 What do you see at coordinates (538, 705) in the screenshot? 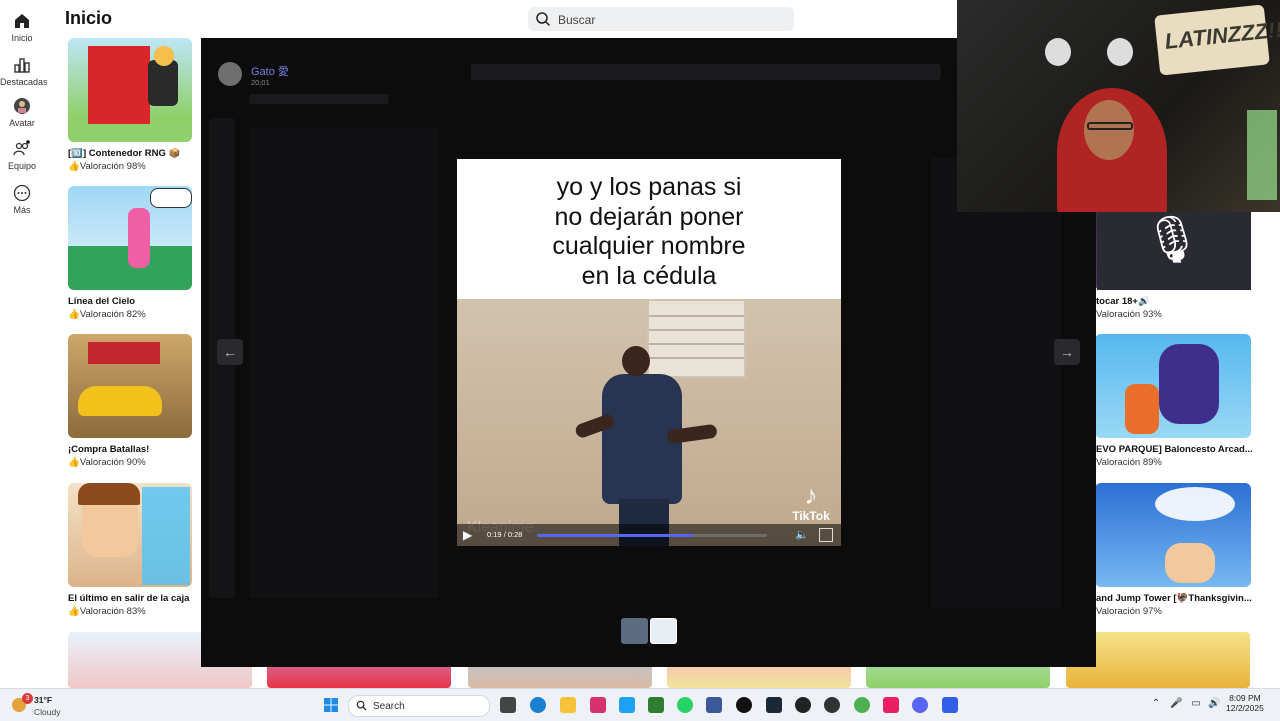
I see `edge-icon` at bounding box center [538, 705].